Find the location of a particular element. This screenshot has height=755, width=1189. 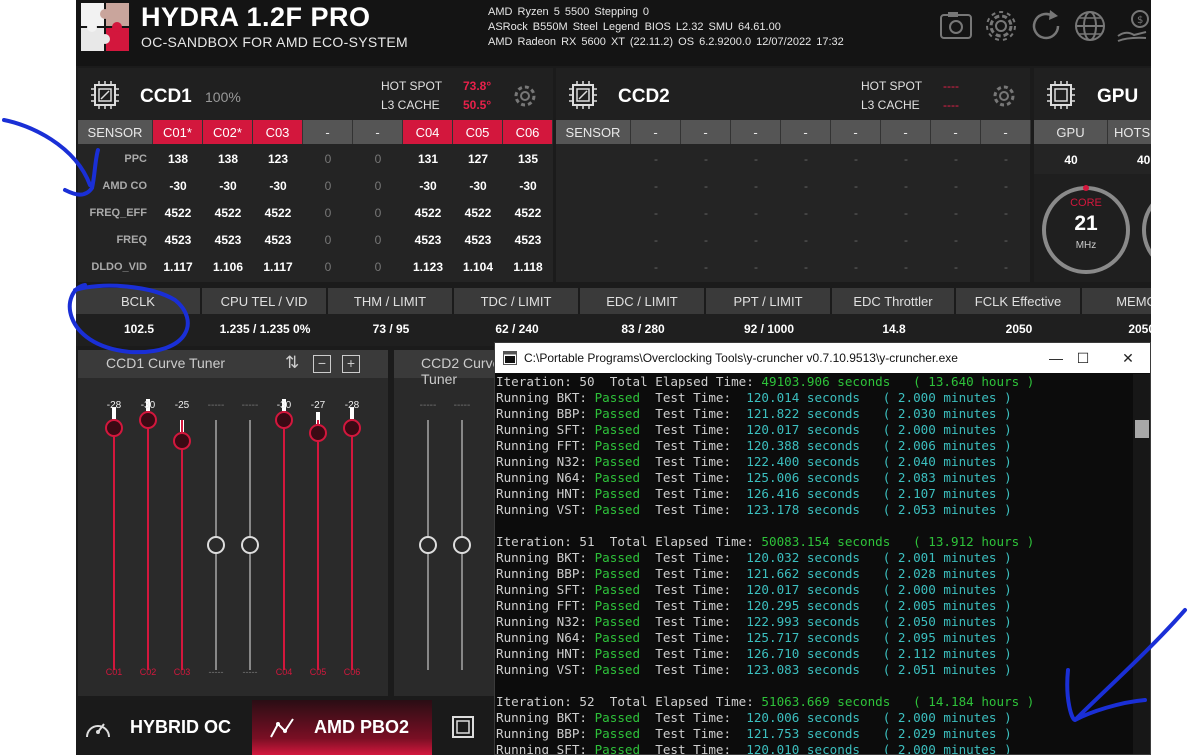

refresh-icon is located at coordinates (1046, 26).